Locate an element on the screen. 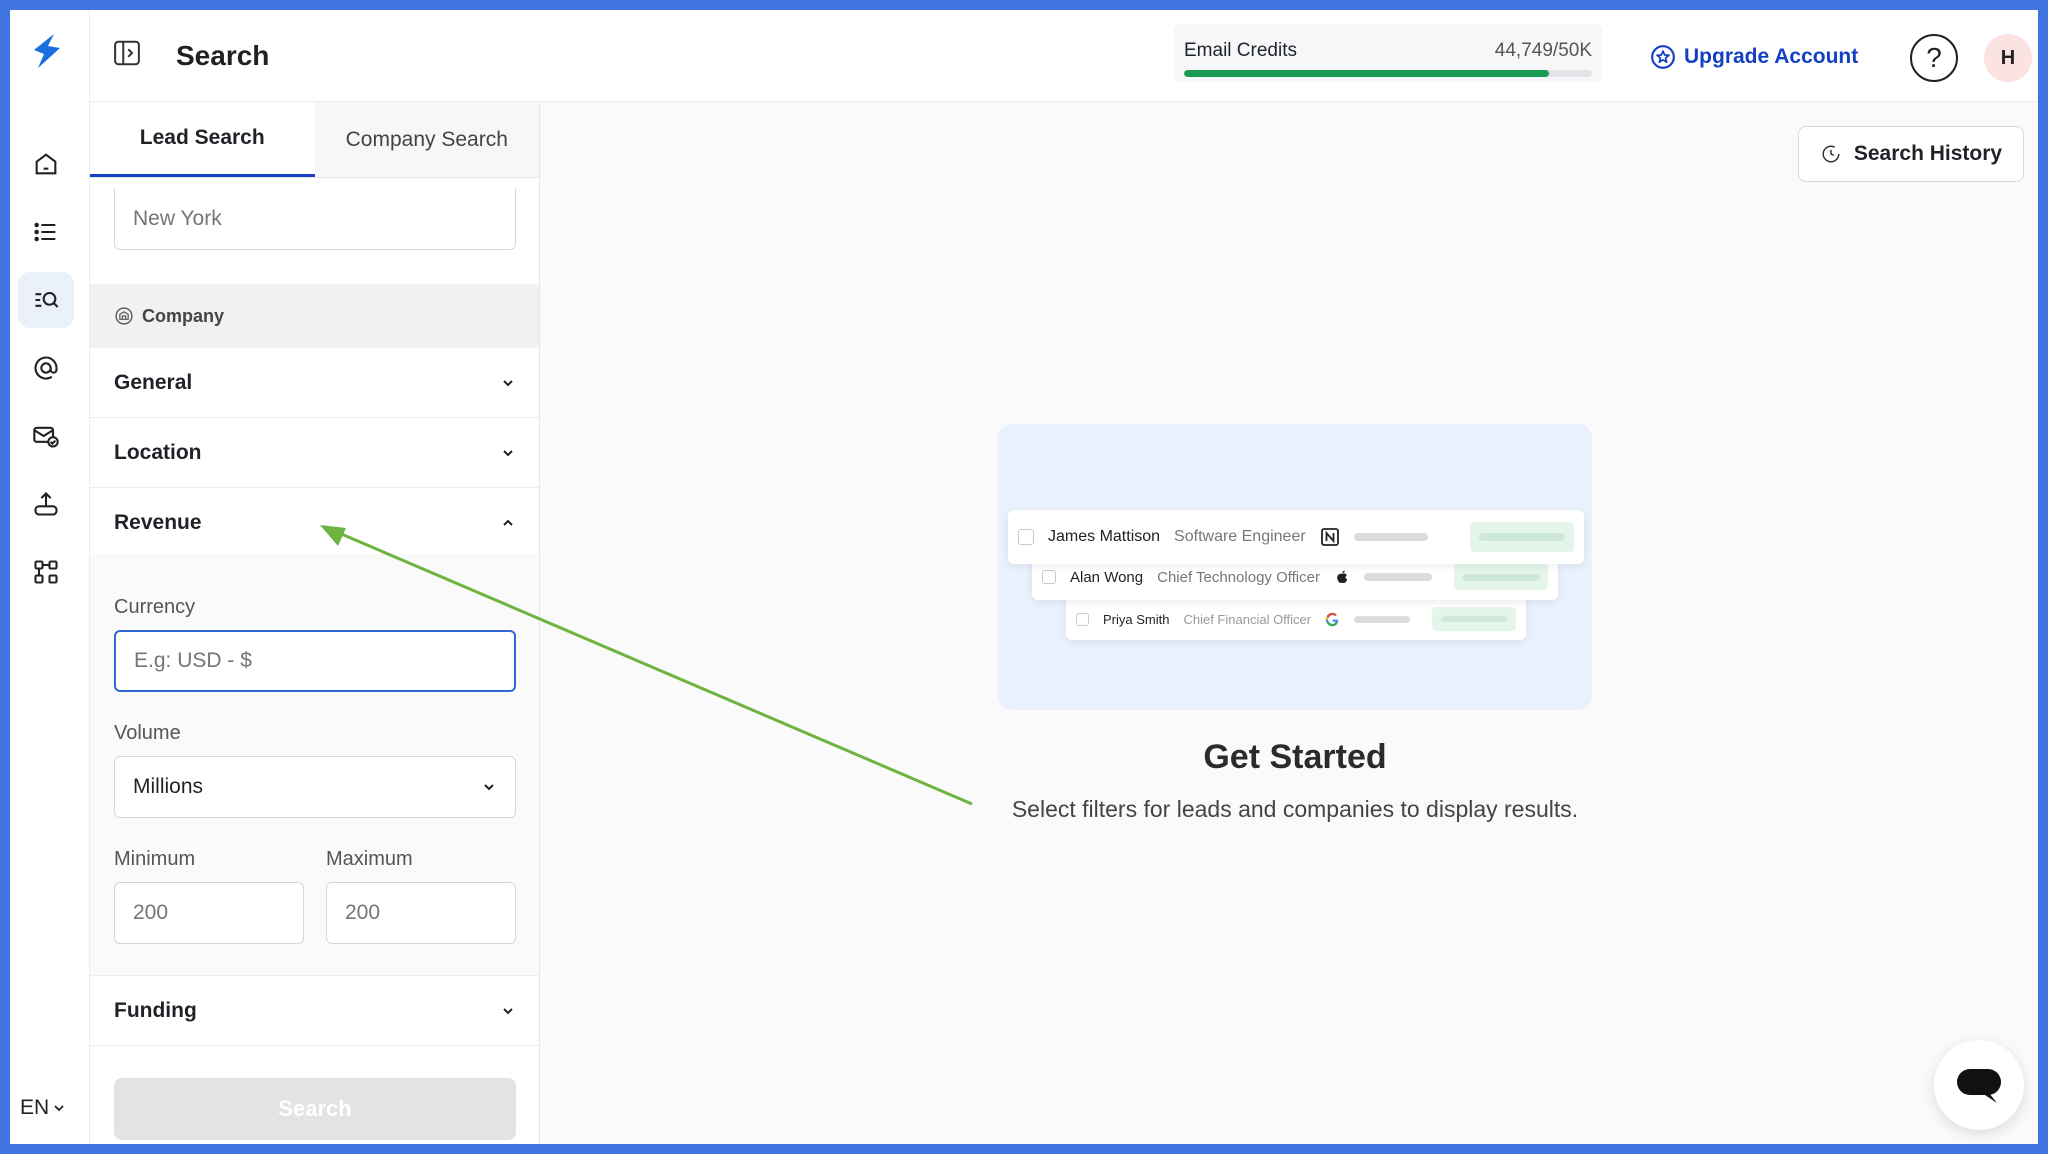 This screenshot has width=2048, height=1154. currency-label: Currency is located at coordinates (155, 607).